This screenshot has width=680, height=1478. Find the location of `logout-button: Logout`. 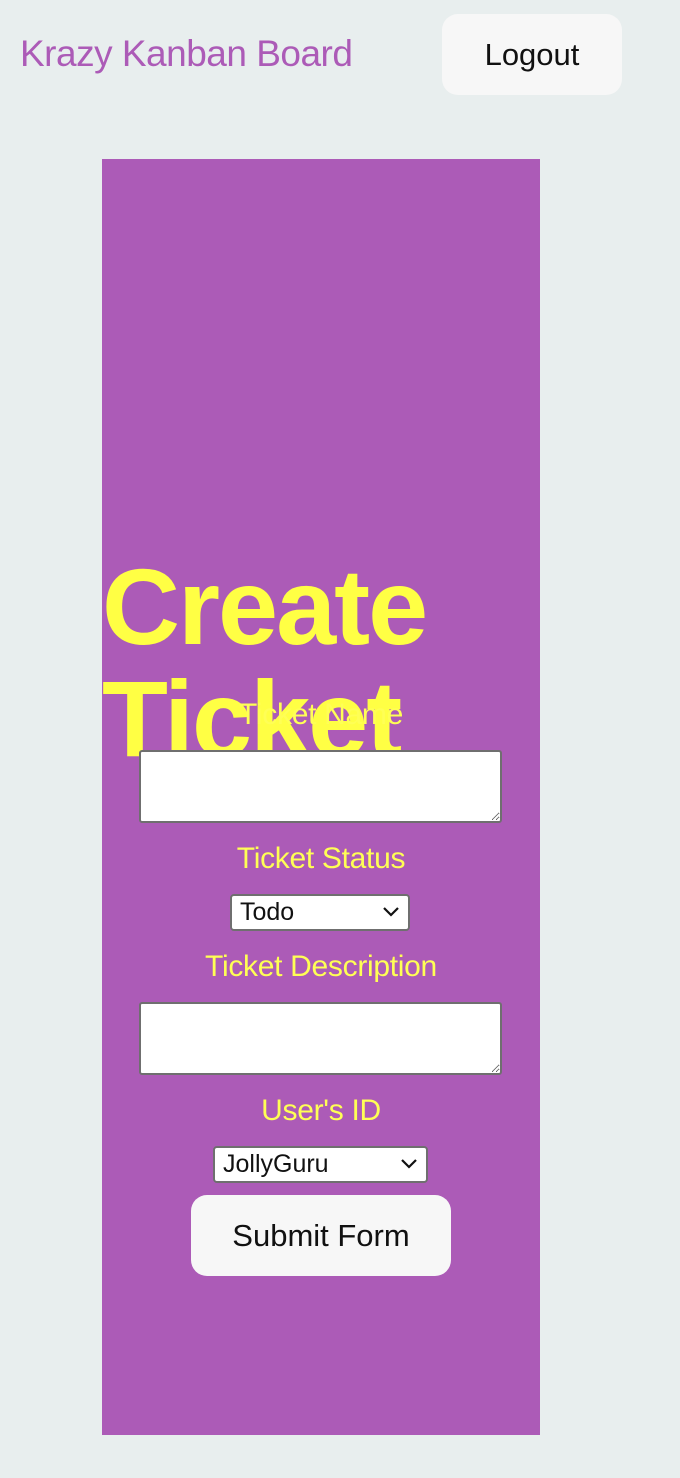

logout-button: Logout is located at coordinates (532, 54).